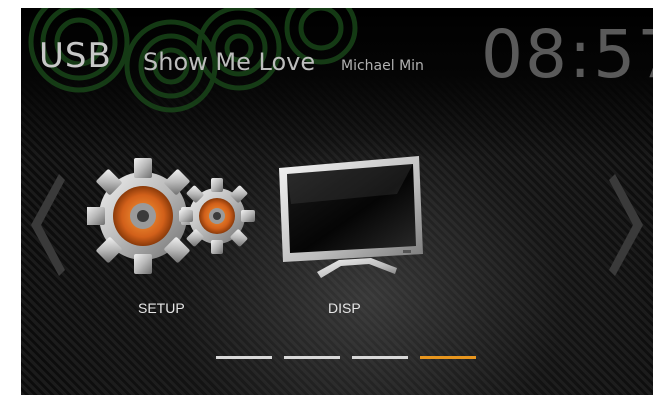  Describe the element at coordinates (344, 308) in the screenshot. I see `disp-label: DISP` at that location.